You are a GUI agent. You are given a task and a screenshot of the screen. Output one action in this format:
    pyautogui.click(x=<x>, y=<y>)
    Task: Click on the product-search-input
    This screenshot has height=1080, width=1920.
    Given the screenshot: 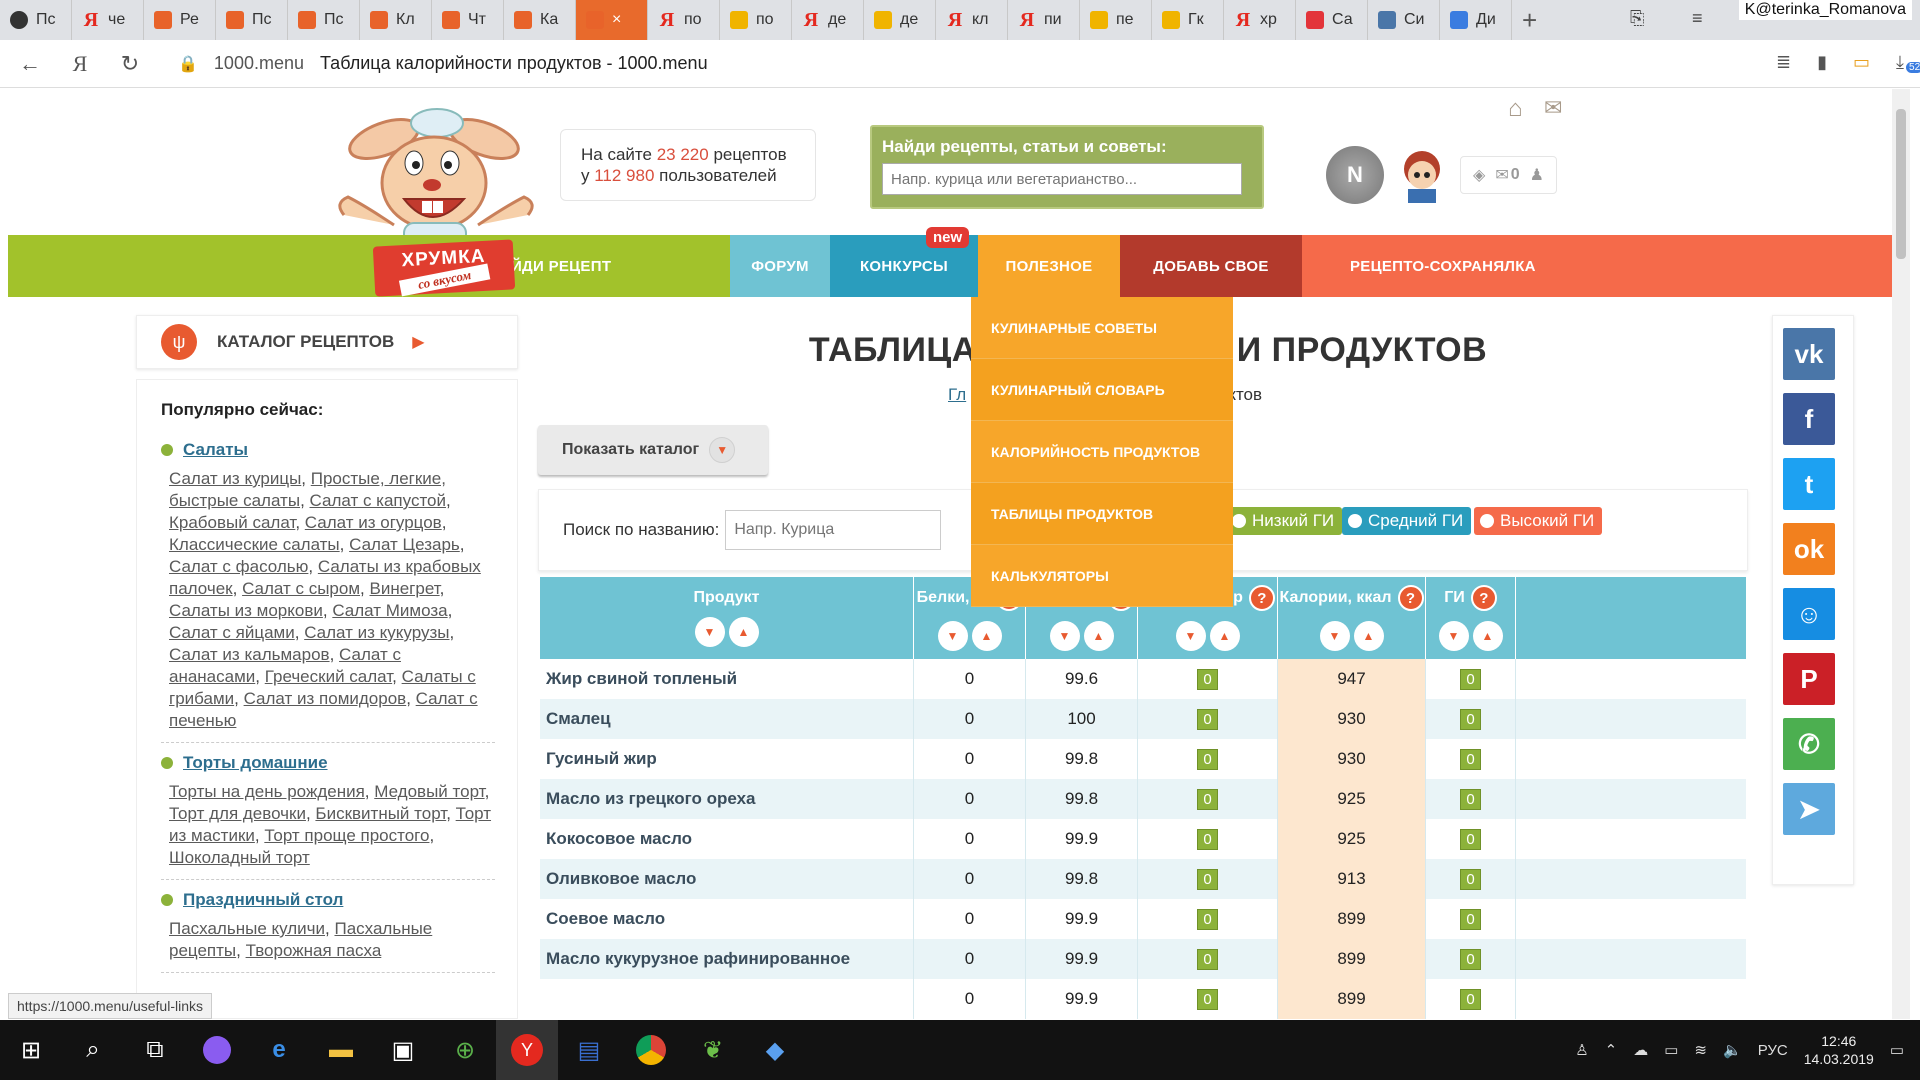 What is the action you would take?
    pyautogui.click(x=833, y=530)
    